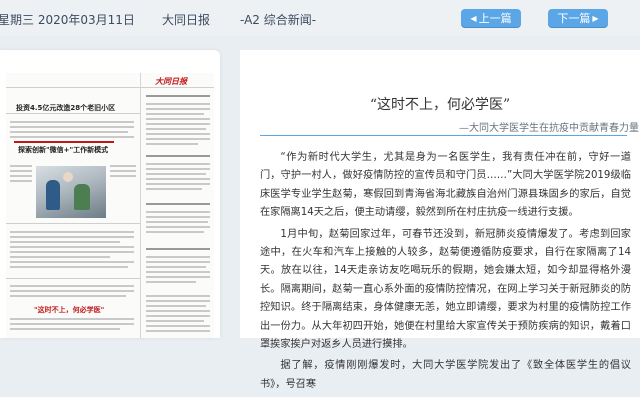  Describe the element at coordinates (66, 108) in the screenshot. I see `preview-headline: 投资4.5亿元改造28个老旧小区` at that location.